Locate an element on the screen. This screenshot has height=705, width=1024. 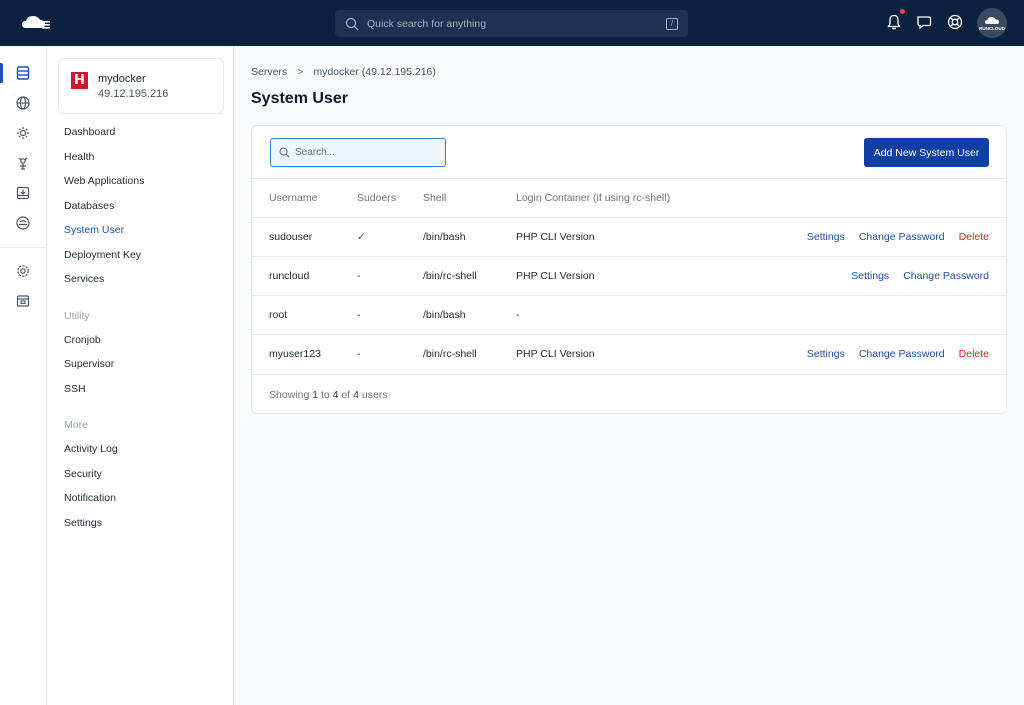
user-search-box is located at coordinates (358, 152).